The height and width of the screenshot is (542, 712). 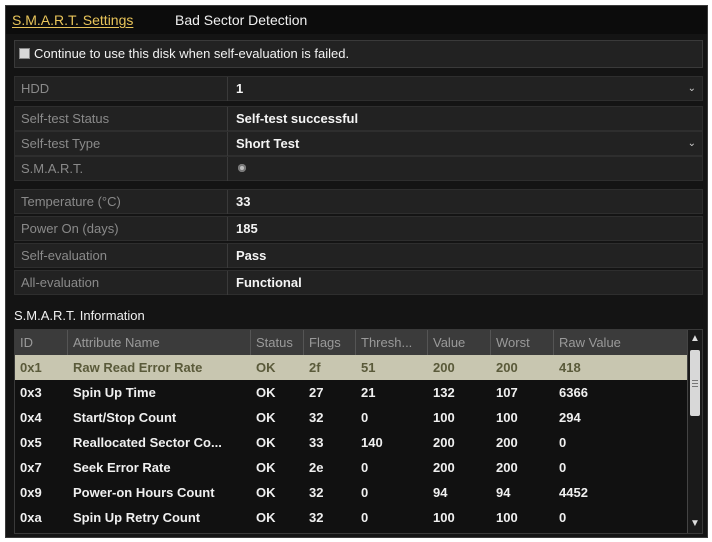 I want to click on column-header-id: ID, so click(x=41, y=342).